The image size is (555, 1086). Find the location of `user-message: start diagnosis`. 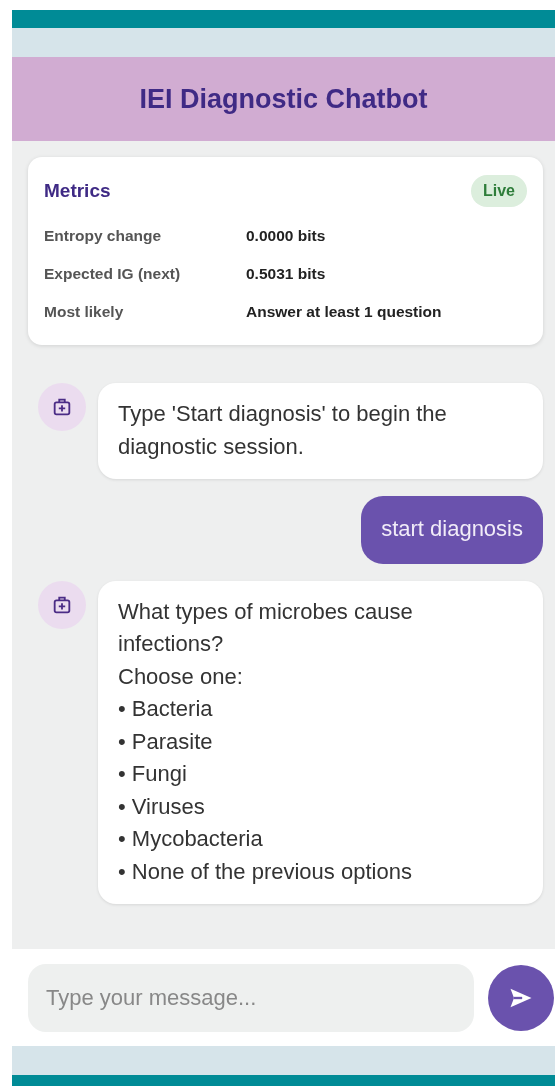

user-message: start diagnosis is located at coordinates (452, 530).